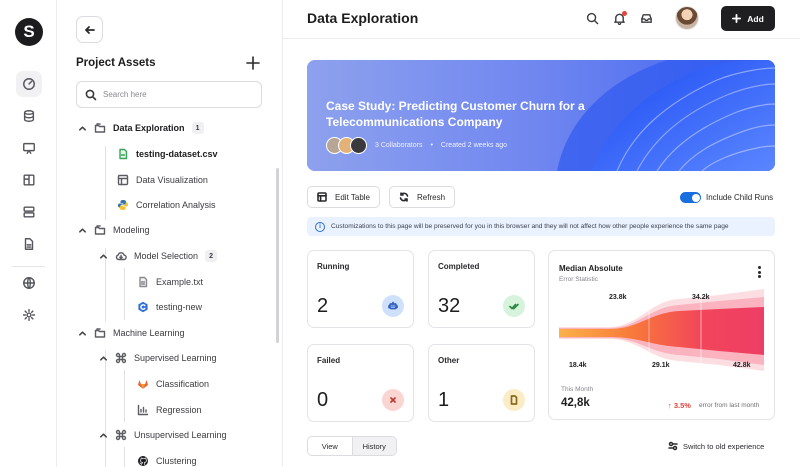 The height and width of the screenshot is (467, 800). Describe the element at coordinates (729, 405) in the screenshot. I see `metric-delta-note: error from last month` at that location.